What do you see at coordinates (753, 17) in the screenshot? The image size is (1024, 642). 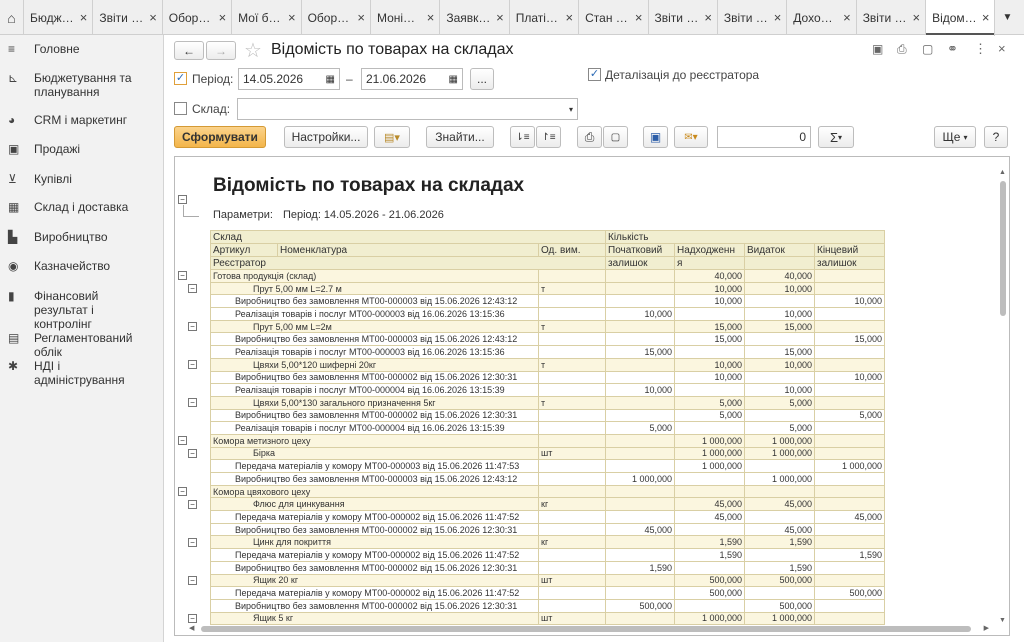 I see `tab-10: Звіти … ×` at bounding box center [753, 17].